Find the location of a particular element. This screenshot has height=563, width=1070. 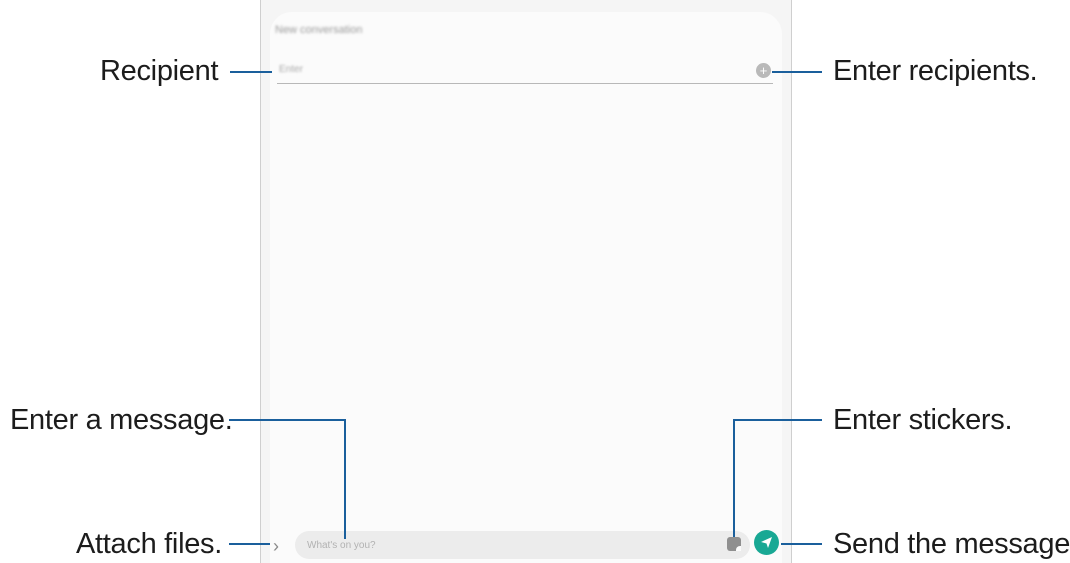

message-input is located at coordinates (522, 545).